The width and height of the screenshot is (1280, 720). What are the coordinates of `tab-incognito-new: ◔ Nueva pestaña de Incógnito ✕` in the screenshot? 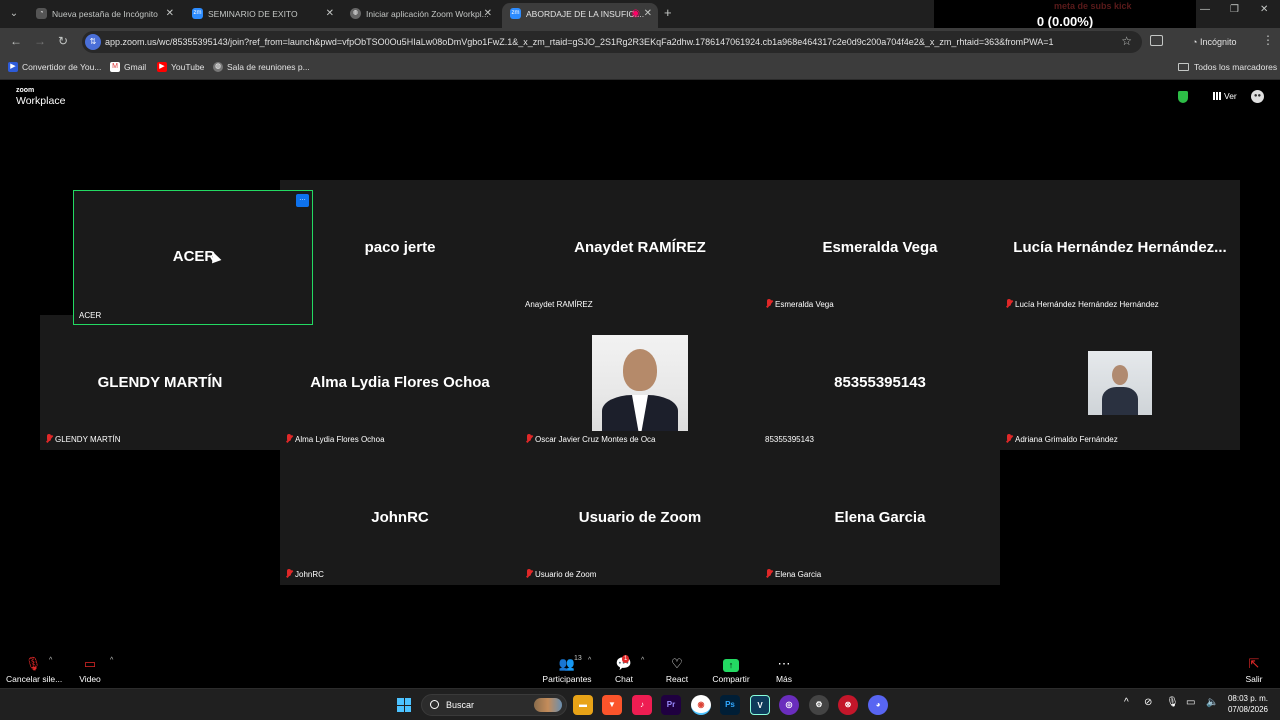 It's located at (104, 14).